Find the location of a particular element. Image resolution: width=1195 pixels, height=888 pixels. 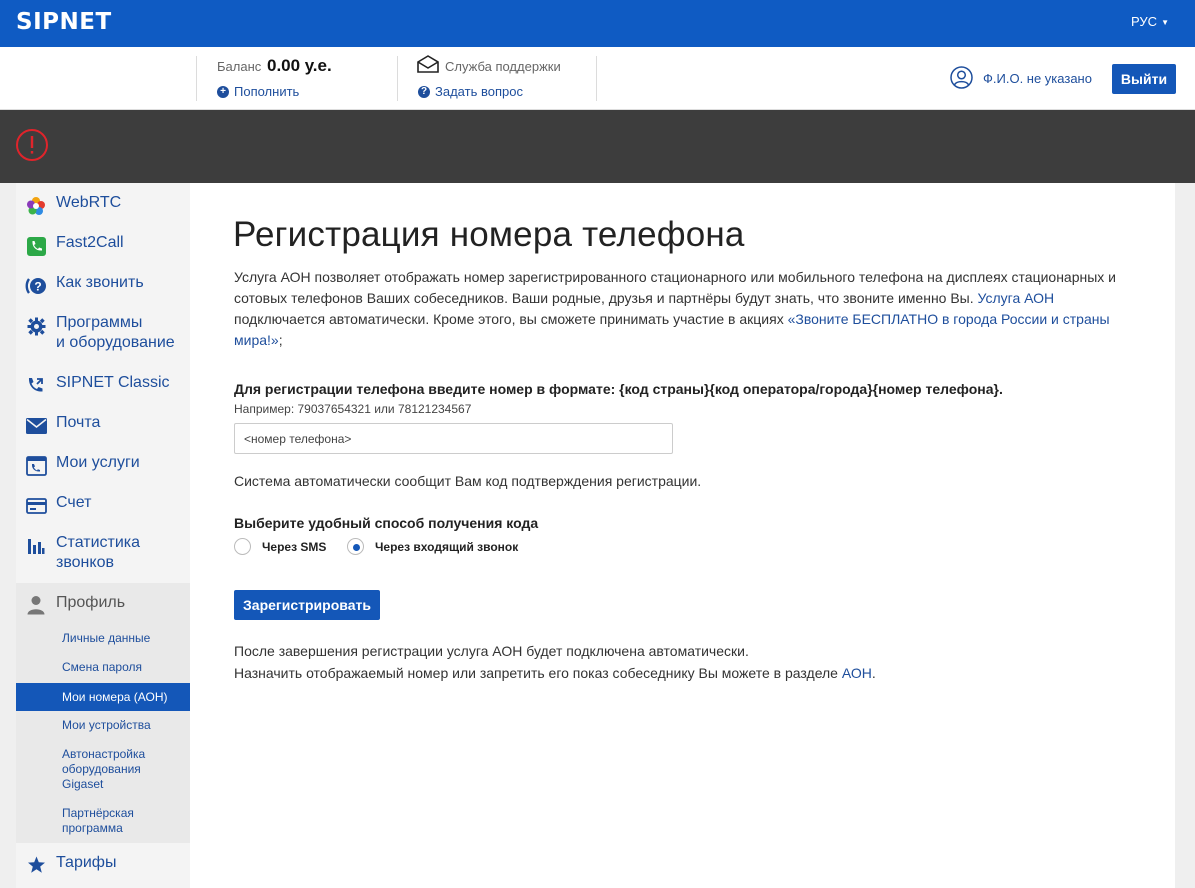

services-icon is located at coordinates (36, 466).